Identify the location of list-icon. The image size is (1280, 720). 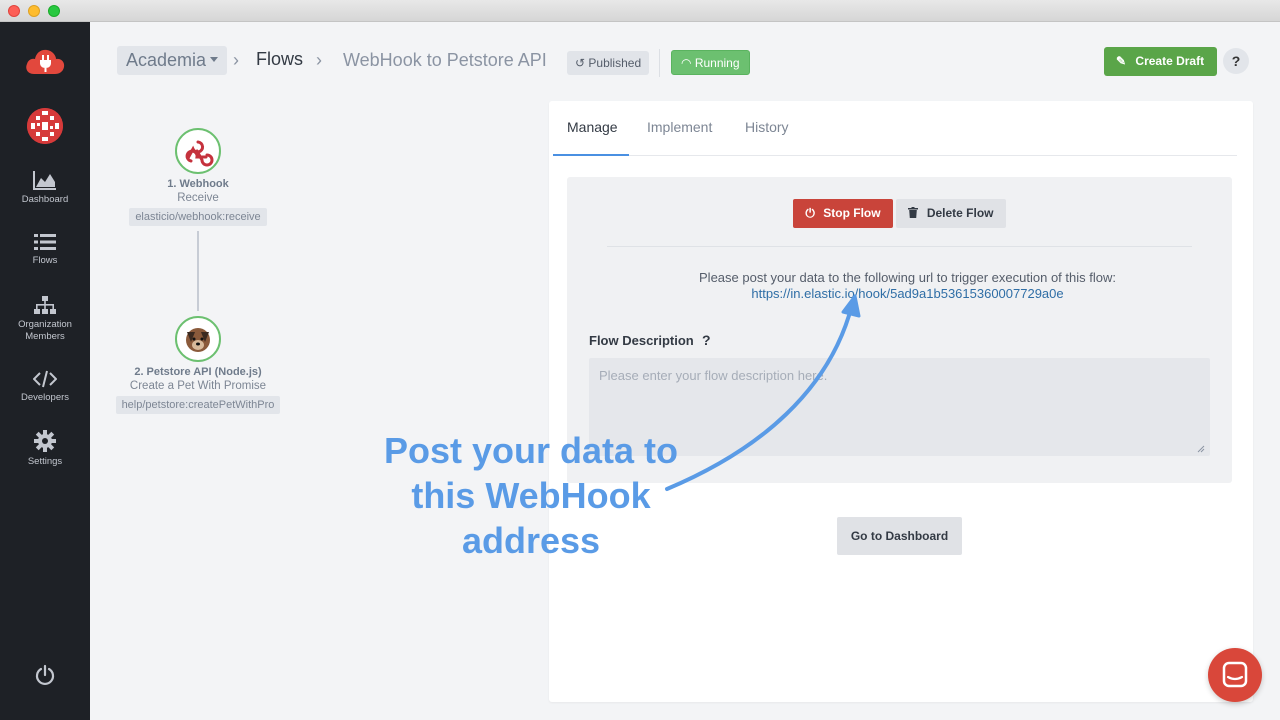
(45, 242).